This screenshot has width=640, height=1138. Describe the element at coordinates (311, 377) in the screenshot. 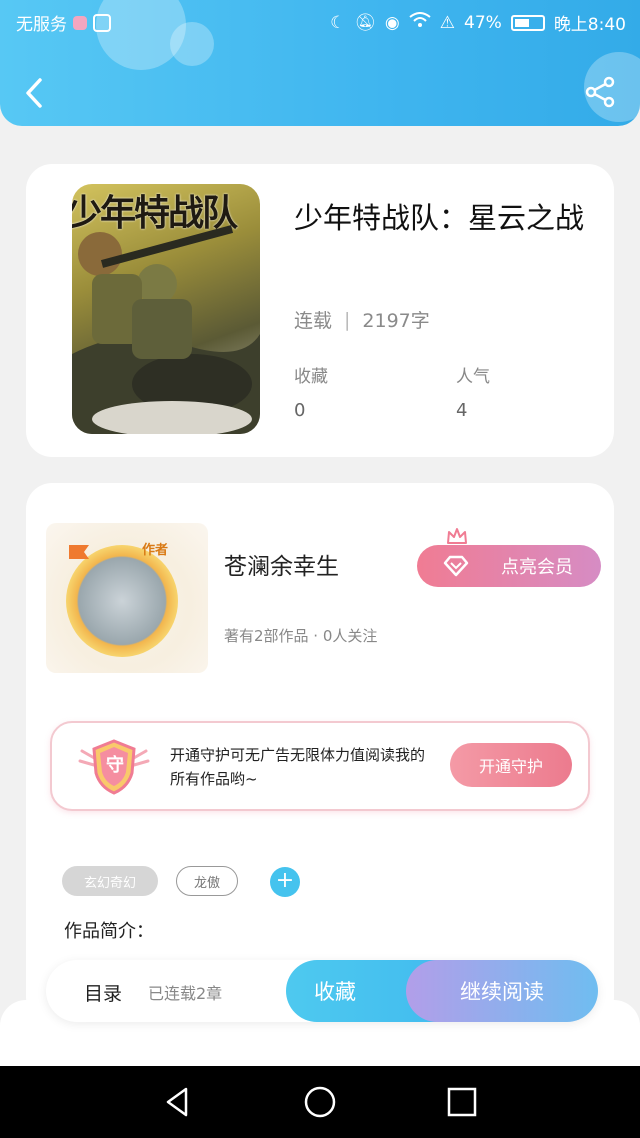

I see `stat-label-favorites: 收藏` at that location.